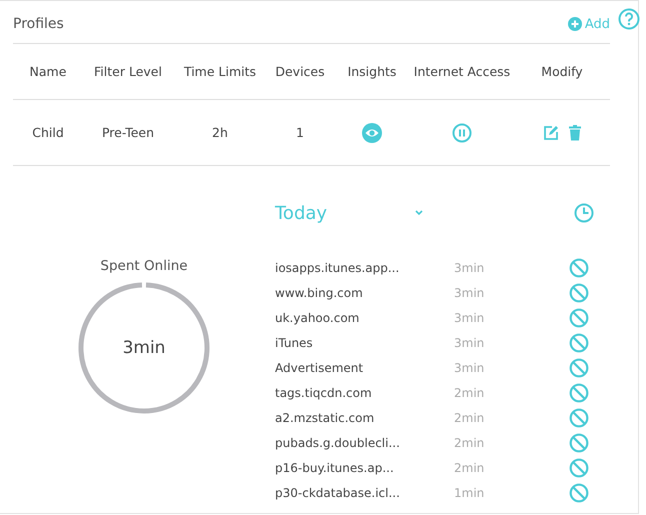 This screenshot has height=515, width=646. Describe the element at coordinates (300, 71) in the screenshot. I see `column-header: Devices` at that location.